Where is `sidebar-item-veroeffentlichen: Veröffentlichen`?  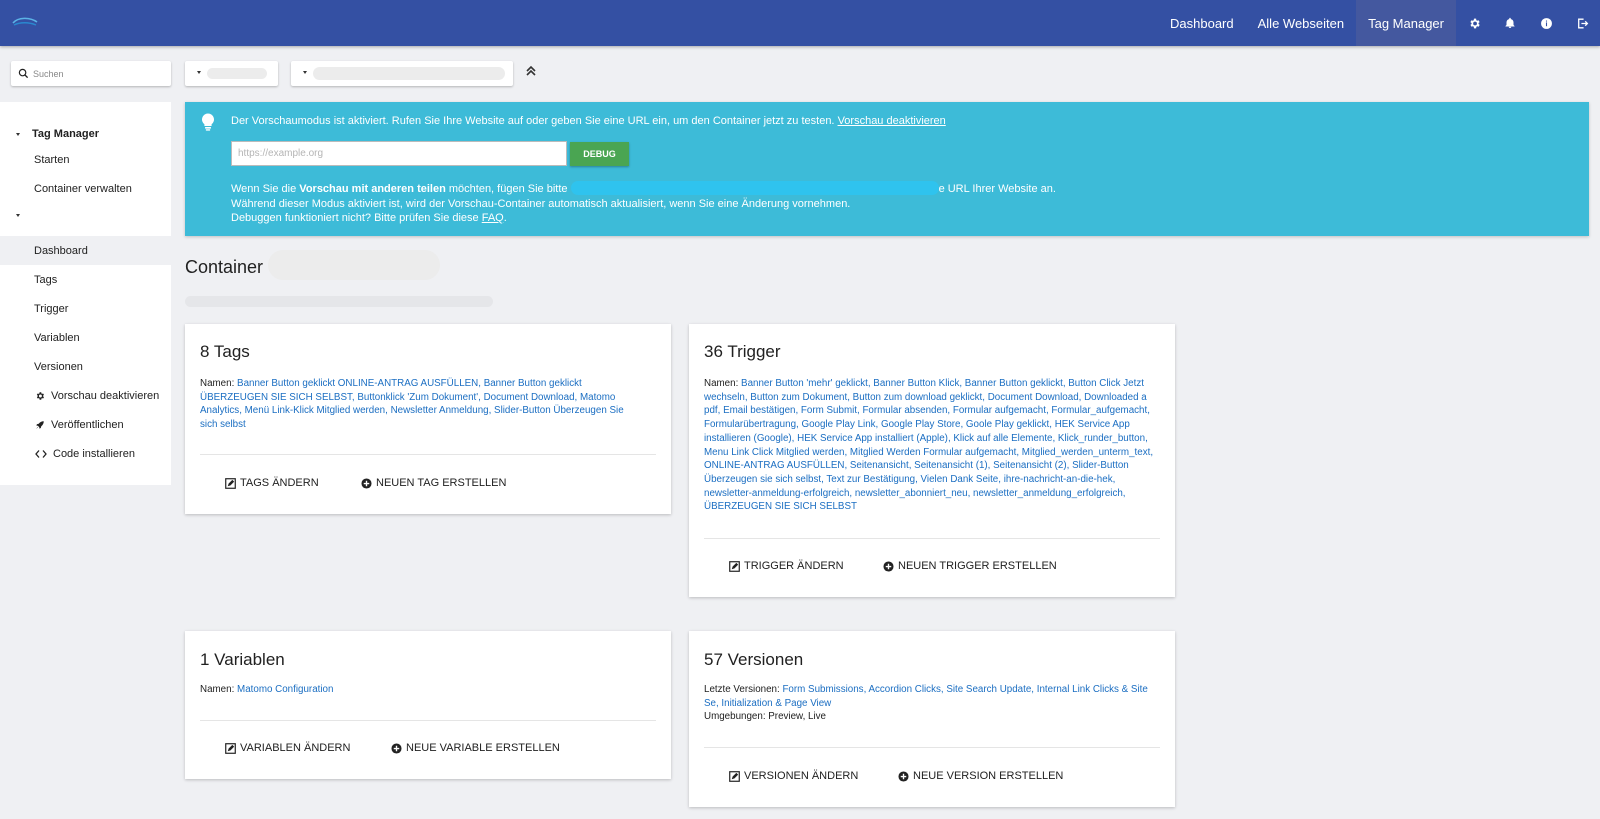 sidebar-item-veroeffentlichen: Veröffentlichen is located at coordinates (85, 424).